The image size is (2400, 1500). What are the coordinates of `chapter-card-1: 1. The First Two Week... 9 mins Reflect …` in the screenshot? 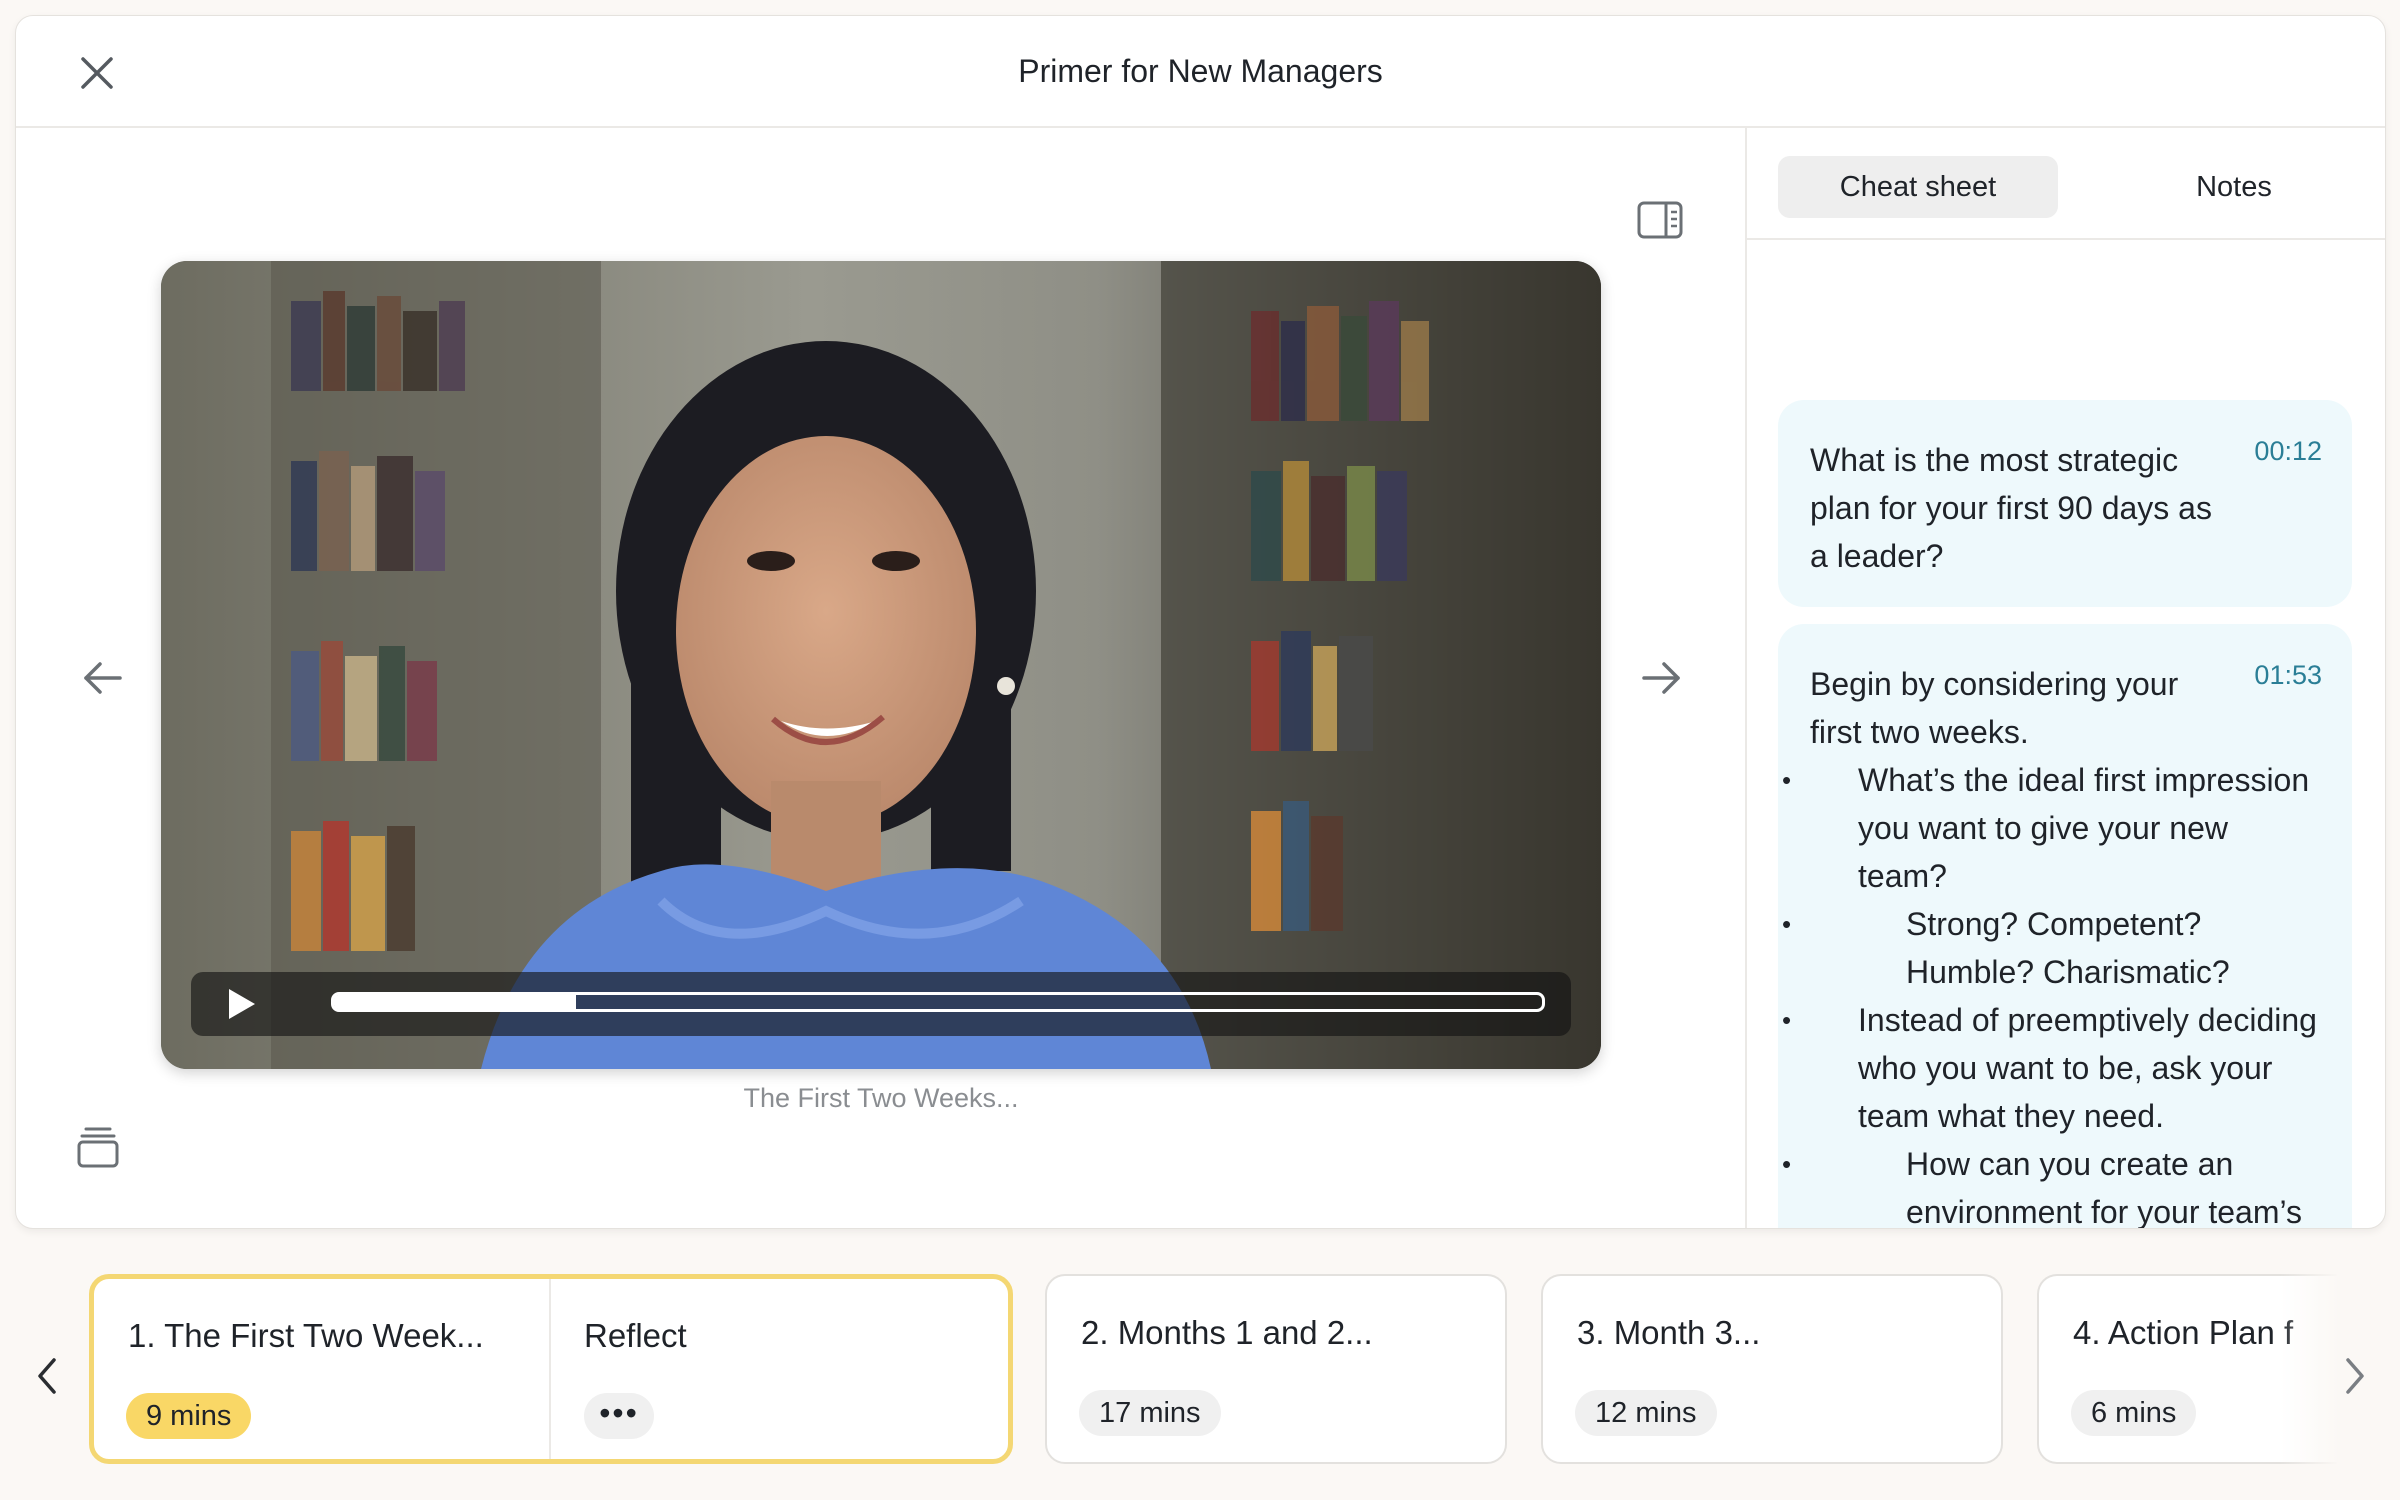 It's located at (551, 1369).